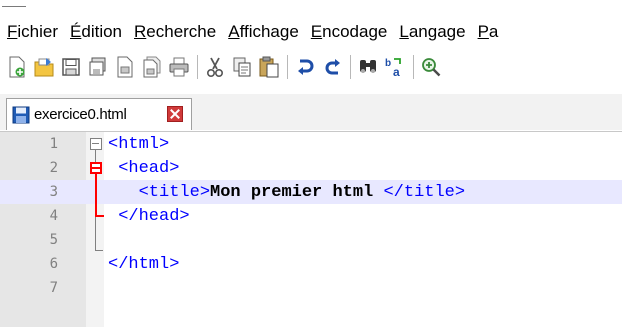 This screenshot has height=327, width=622. Describe the element at coordinates (388, 63) in the screenshot. I see `svg-text: b` at that location.